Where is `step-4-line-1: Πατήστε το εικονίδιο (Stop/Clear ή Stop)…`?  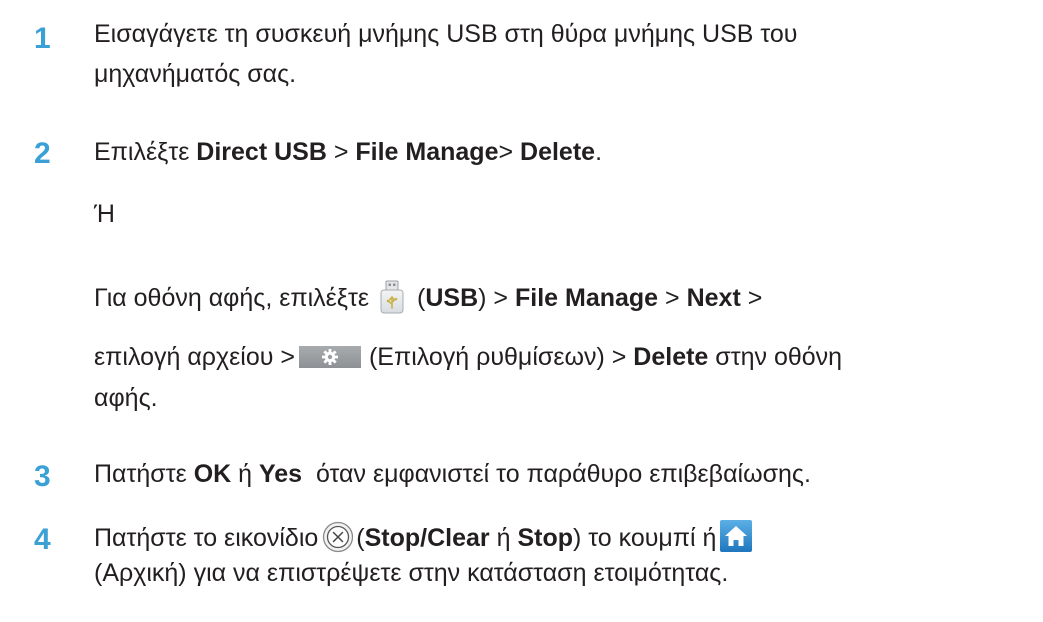
step-4-line-1: Πατήστε το εικονίδιο (Stop/Clear ή Stop)… is located at coordinates (423, 536).